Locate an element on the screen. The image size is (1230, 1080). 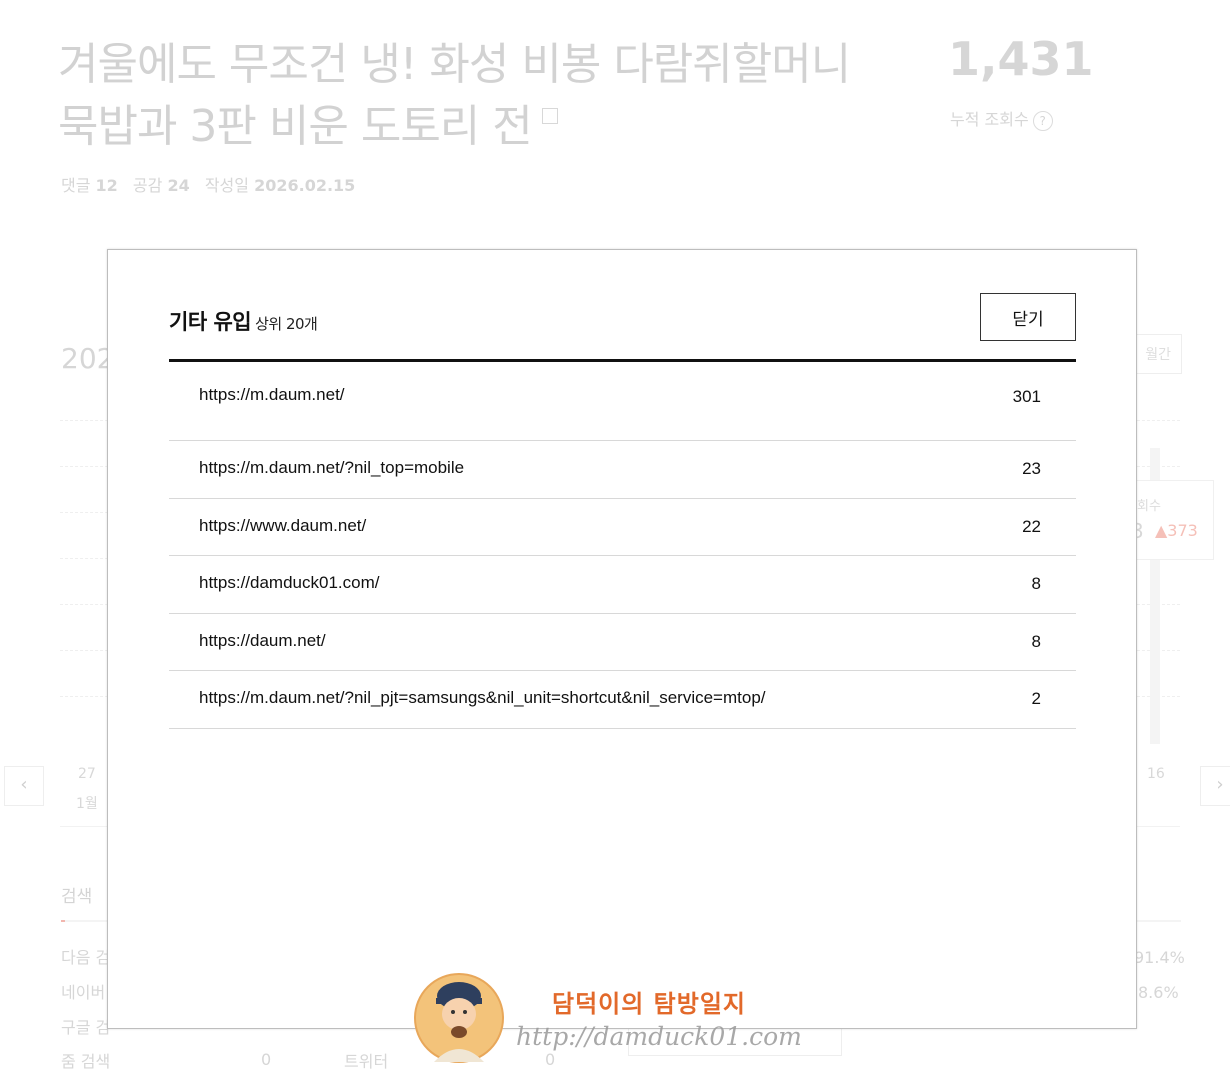
post-title-line2-text: 묵밥과 3판 비운 도토리 전 is located at coordinates (295, 126).